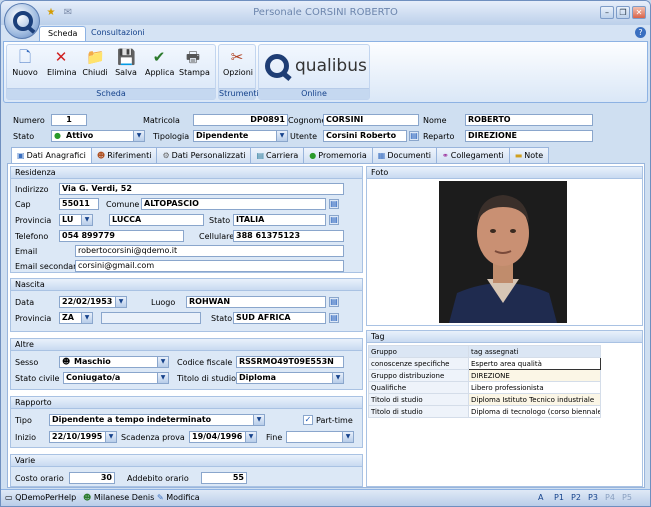 The width and height of the screenshot is (651, 507). I want to click on indirizzo-field: Via G. Verdi, 52, so click(201, 189).